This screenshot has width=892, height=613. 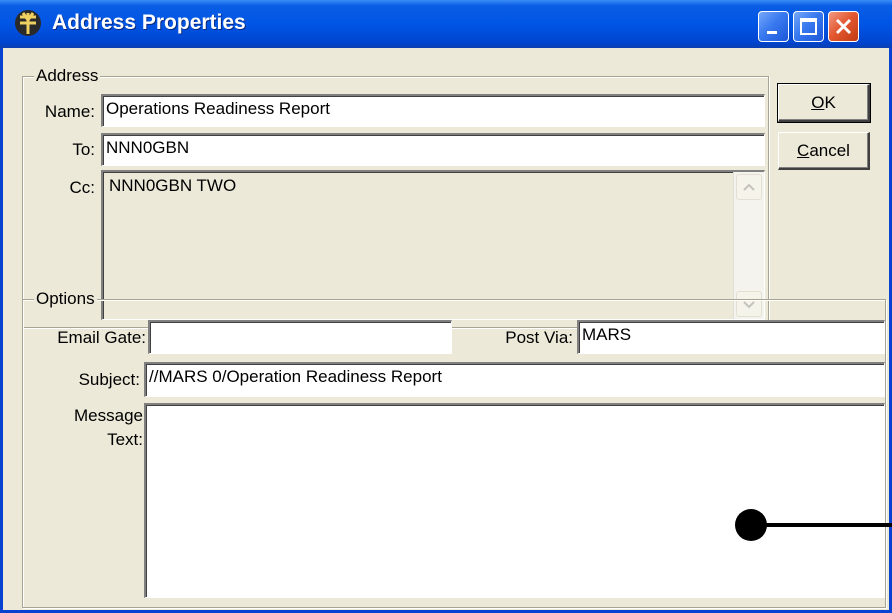 I want to click on options-group-label: Options, so click(x=65, y=299).